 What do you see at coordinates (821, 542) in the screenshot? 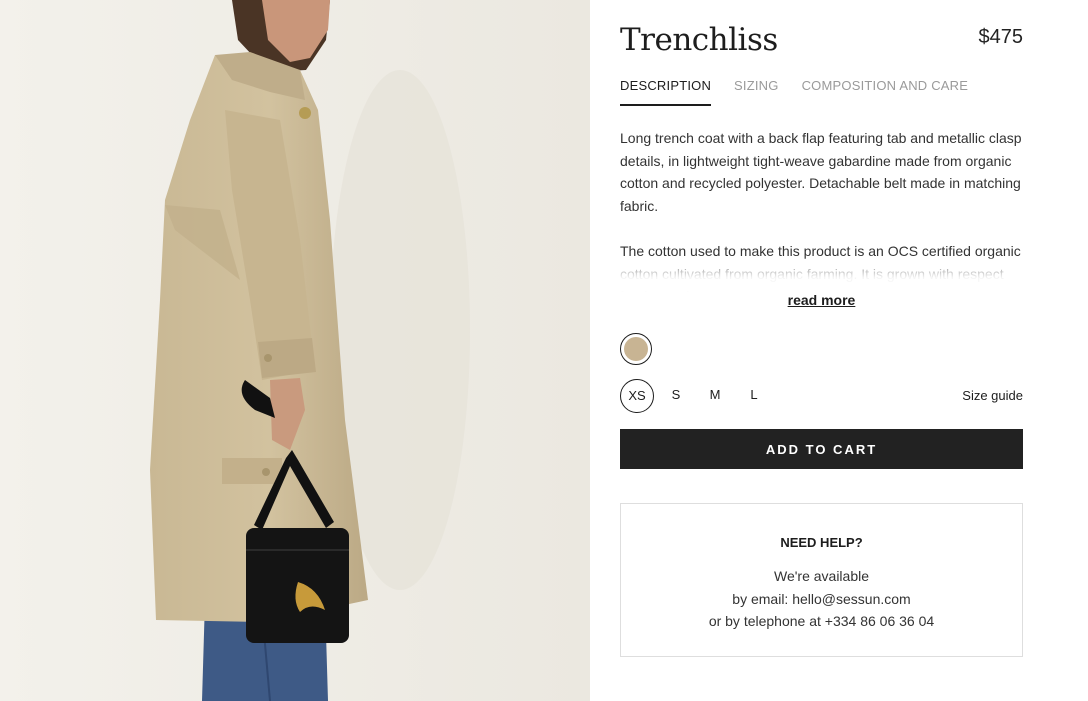
I see `help-title: NEED HELP?` at bounding box center [821, 542].